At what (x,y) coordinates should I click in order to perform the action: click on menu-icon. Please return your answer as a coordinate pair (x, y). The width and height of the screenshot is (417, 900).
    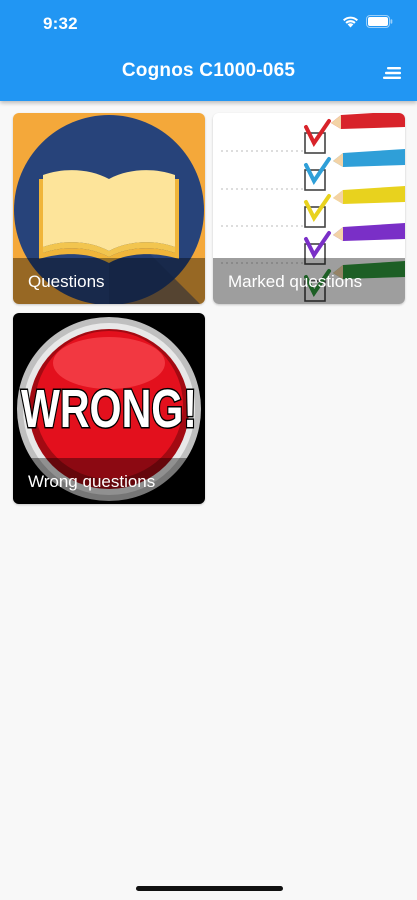
    Looking at the image, I should click on (392, 73).